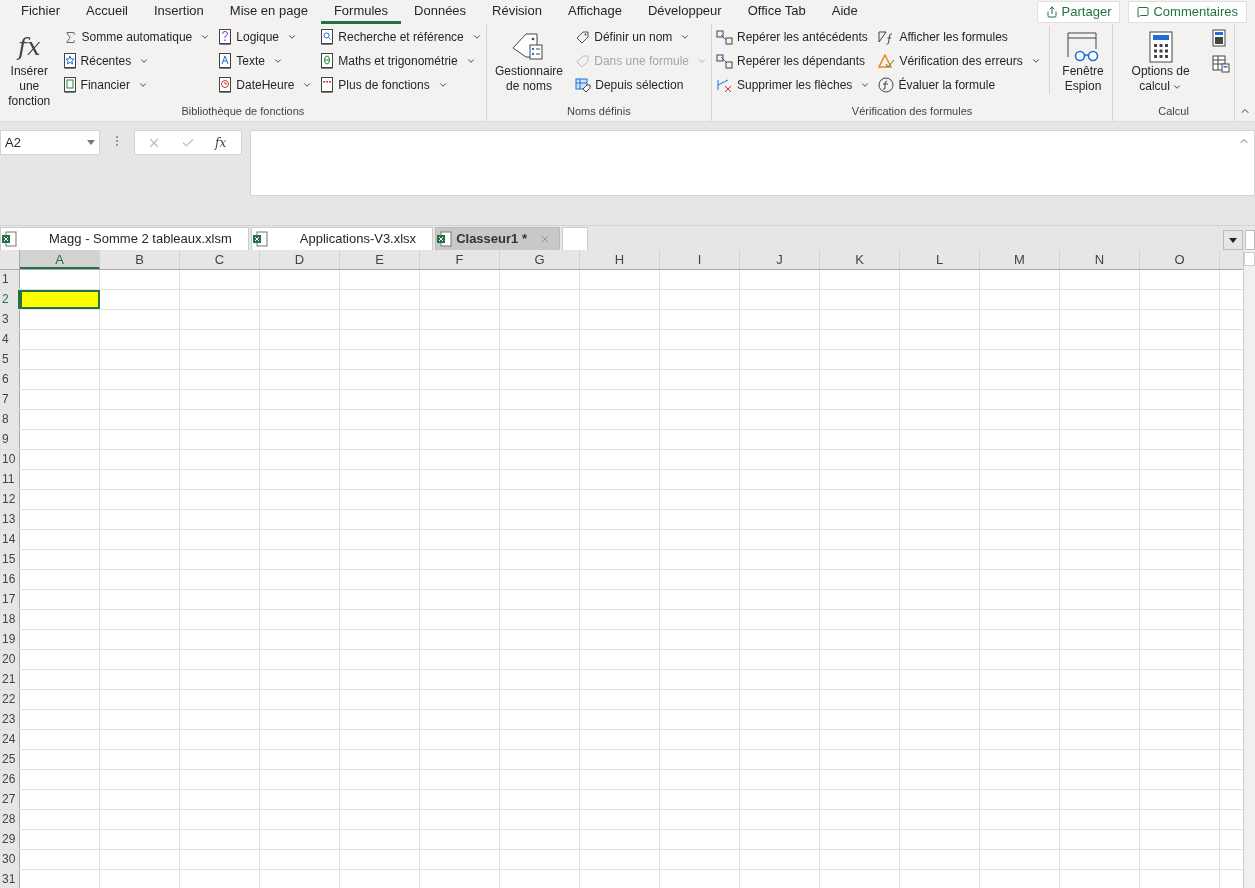 The height and width of the screenshot is (888, 1255). I want to click on ribbon-small-button: Texte, so click(265, 61).